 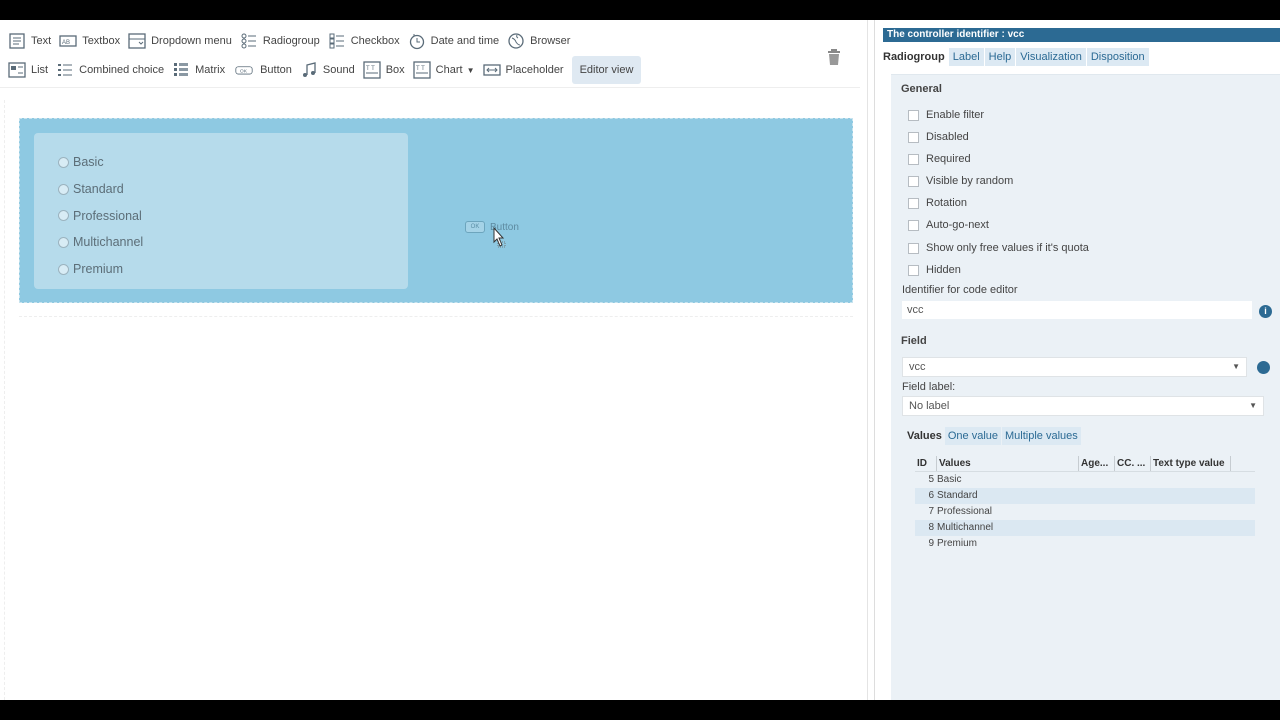 I want to click on column-header-text-type: Text type value, so click(x=1191, y=463).